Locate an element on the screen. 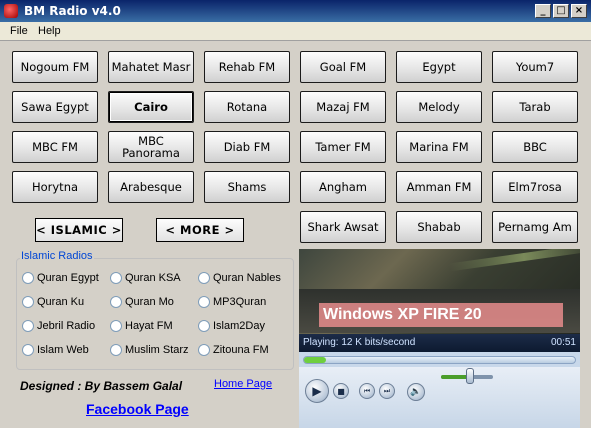 The width and height of the screenshot is (591, 428). station-button-arabesque: Arabesque is located at coordinates (151, 187).